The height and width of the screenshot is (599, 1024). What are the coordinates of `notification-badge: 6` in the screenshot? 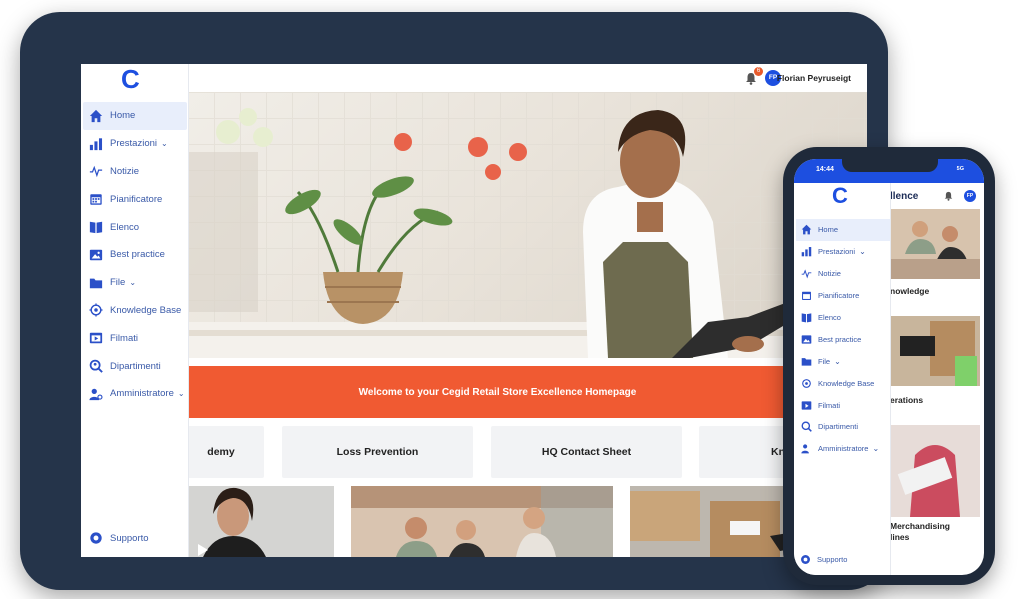 It's located at (758, 71).